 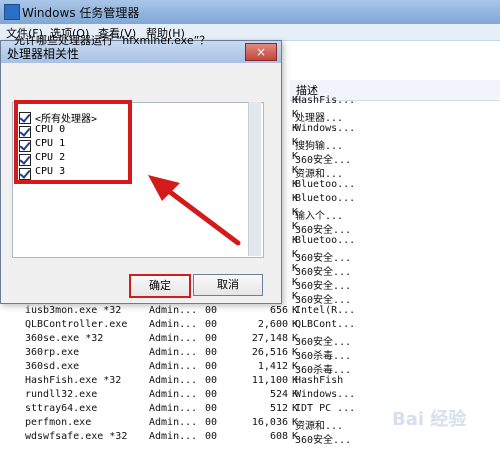 What do you see at coordinates (272, 366) in the screenshot?
I see `process-memory: 1,412` at bounding box center [272, 366].